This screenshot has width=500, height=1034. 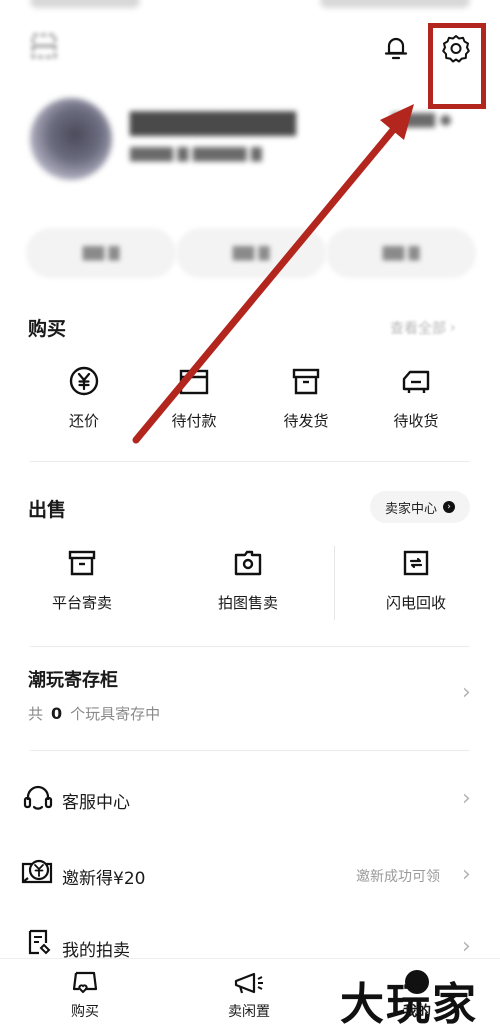 What do you see at coordinates (249, 995) in the screenshot?
I see `tab-sell-idle: 卖闲置` at bounding box center [249, 995].